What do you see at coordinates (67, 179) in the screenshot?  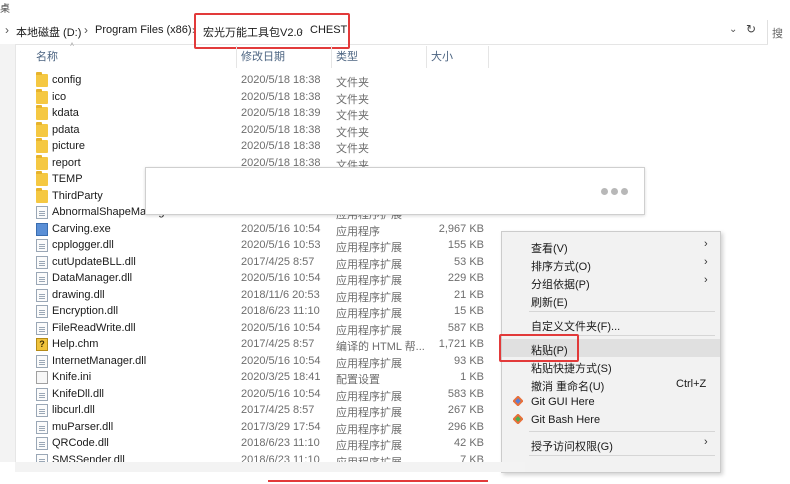 I see `file-name: TEMP` at bounding box center [67, 179].